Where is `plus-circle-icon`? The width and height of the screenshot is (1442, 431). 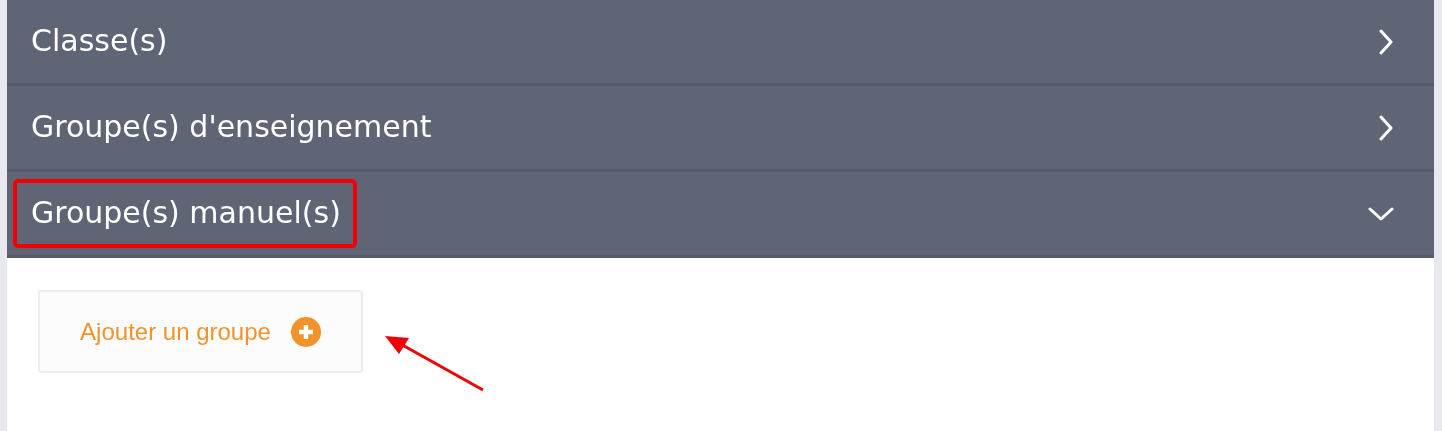
plus-circle-icon is located at coordinates (305, 331).